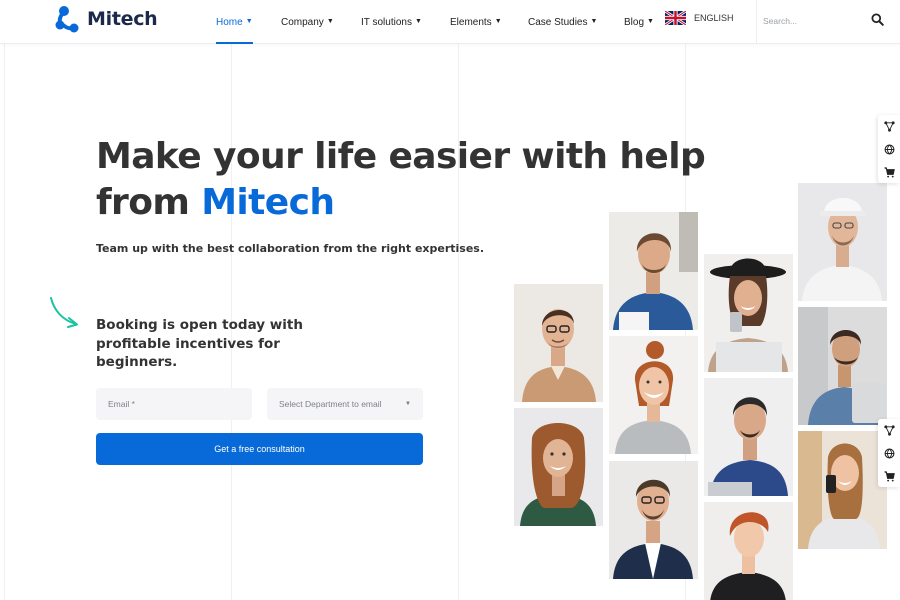  Describe the element at coordinates (149, 202) in the screenshot. I see `hero-title-prefix: from` at that location.